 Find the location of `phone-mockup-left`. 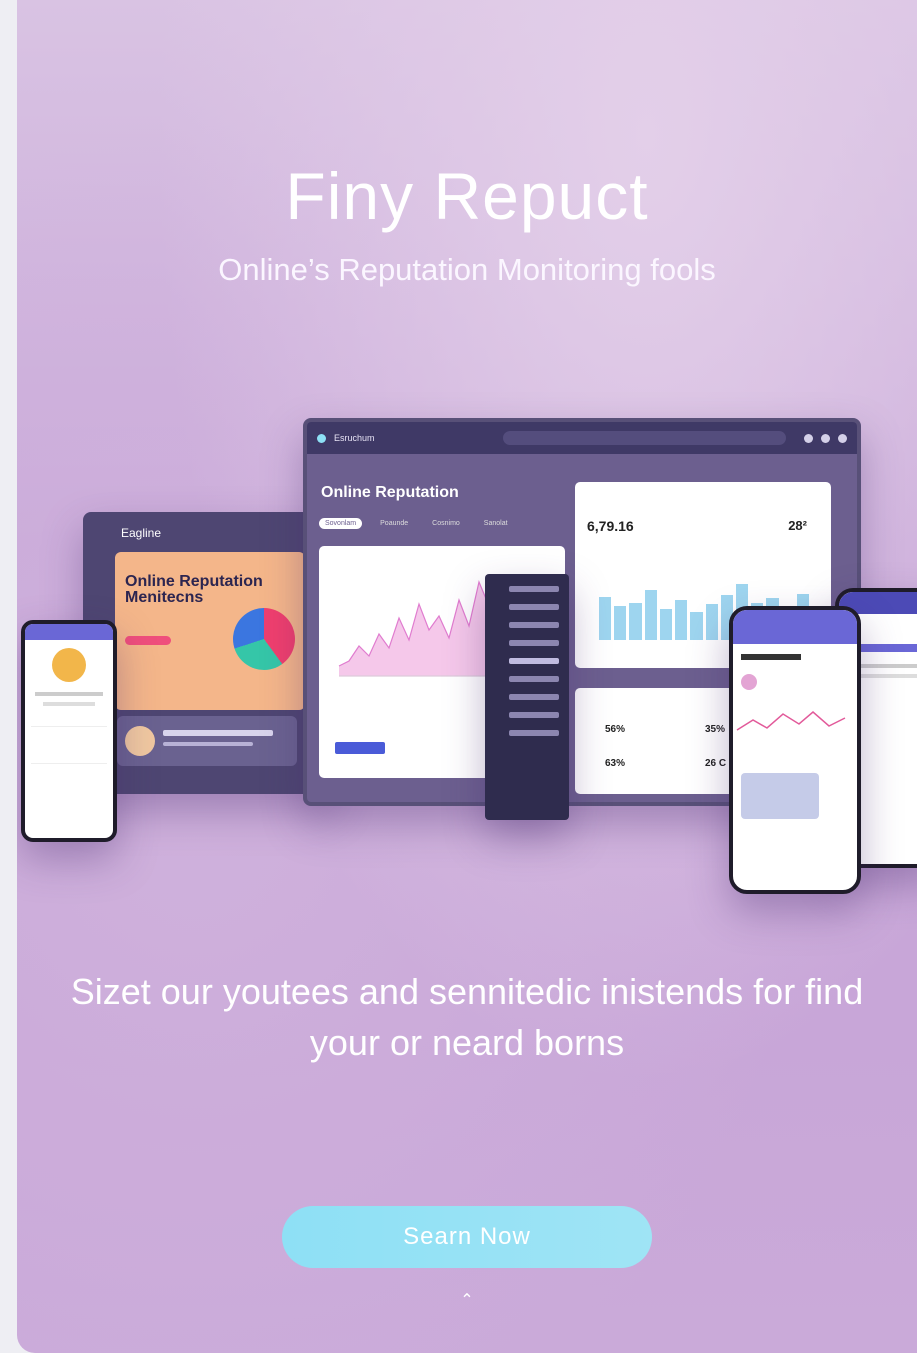

phone-mockup-left is located at coordinates (69, 731).